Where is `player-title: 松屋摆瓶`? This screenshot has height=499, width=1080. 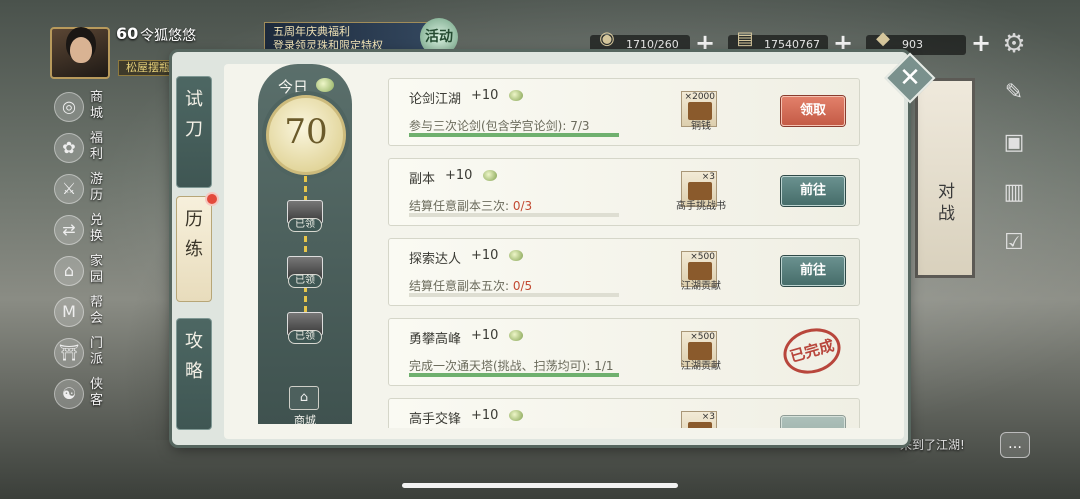 player-title: 松屋摆瓶 is located at coordinates (148, 68).